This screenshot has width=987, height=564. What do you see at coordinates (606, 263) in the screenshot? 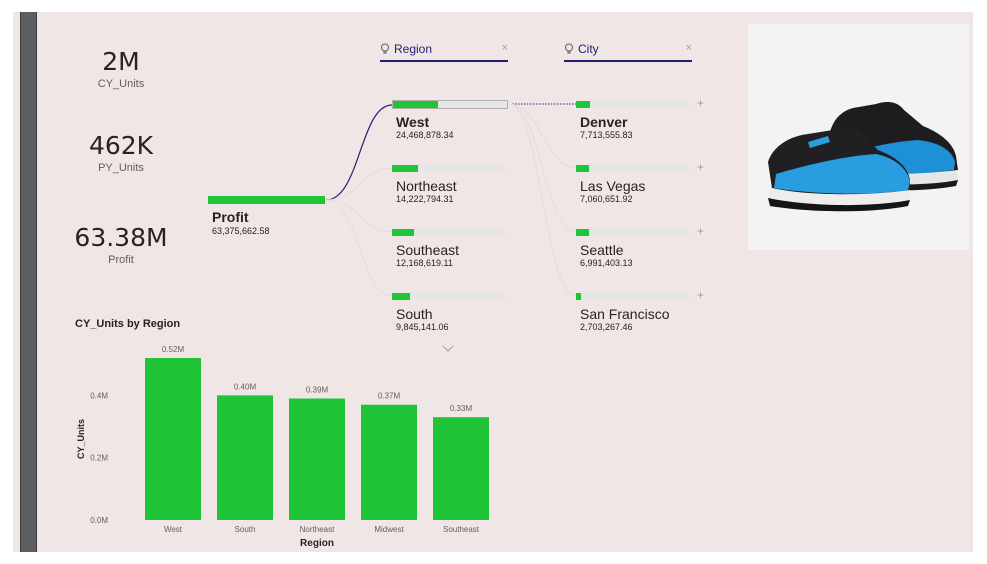
I see `city-value: 6,991,403.13` at bounding box center [606, 263].